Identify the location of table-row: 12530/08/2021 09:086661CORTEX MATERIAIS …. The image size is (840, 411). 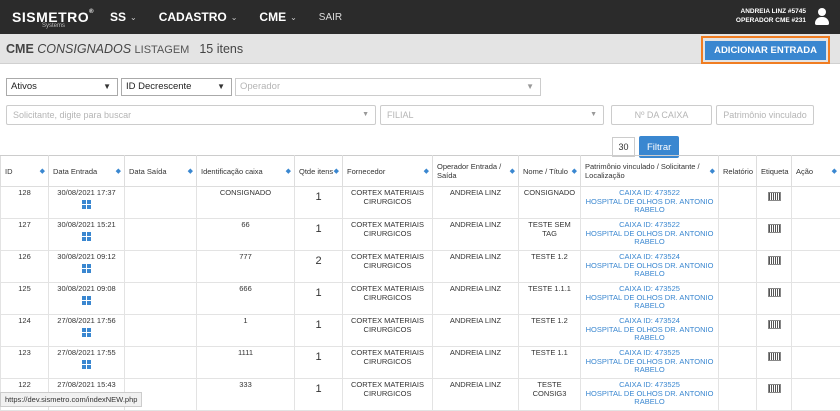
(420, 299).